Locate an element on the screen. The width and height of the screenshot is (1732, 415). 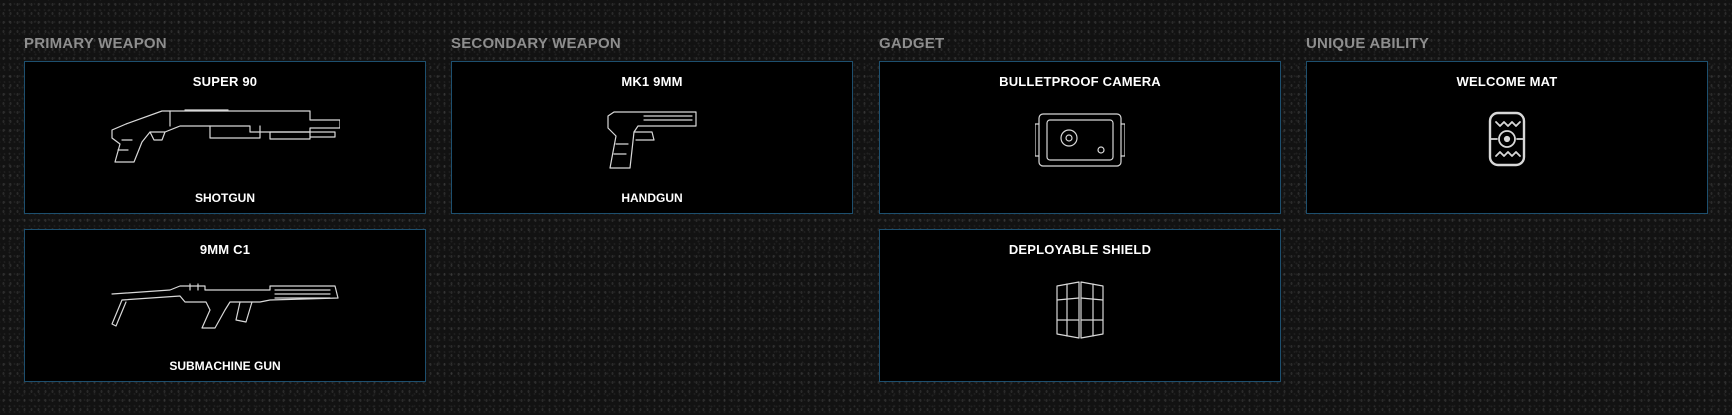
primary-weapon-card-9mm-c1: 9MM C1 SUBMACHINE GUN is located at coordinates (225, 305).